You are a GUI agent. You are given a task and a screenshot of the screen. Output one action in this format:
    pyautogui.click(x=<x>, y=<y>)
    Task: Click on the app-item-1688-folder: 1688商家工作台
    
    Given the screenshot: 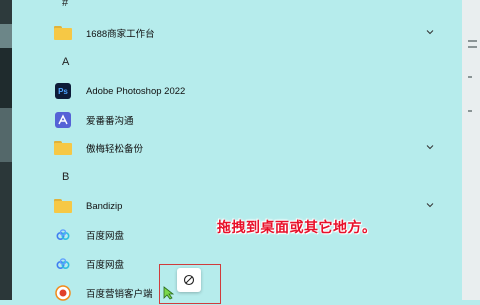 What is the action you would take?
    pyautogui.click(x=244, y=33)
    